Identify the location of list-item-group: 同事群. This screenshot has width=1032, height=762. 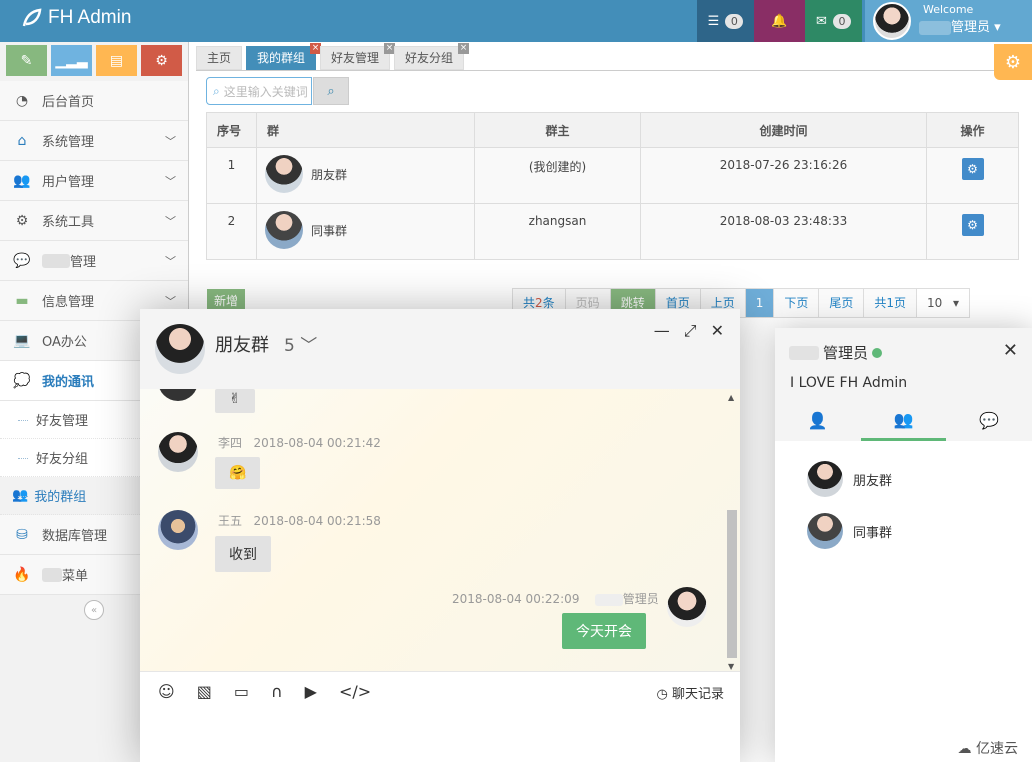
(849, 531).